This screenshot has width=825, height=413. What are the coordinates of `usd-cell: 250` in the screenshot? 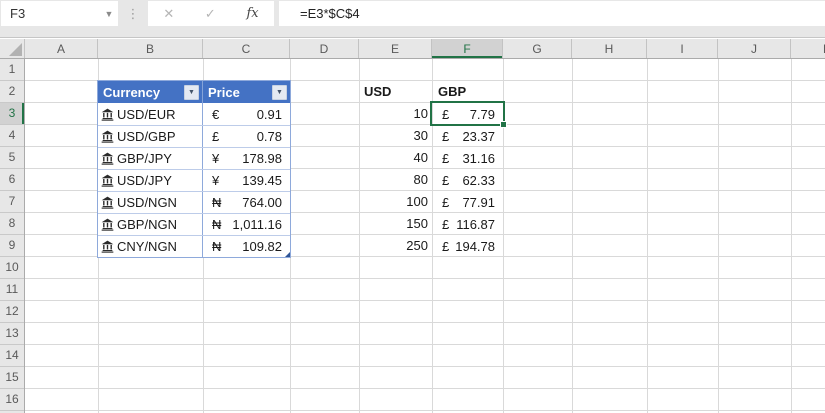 It's located at (395, 246).